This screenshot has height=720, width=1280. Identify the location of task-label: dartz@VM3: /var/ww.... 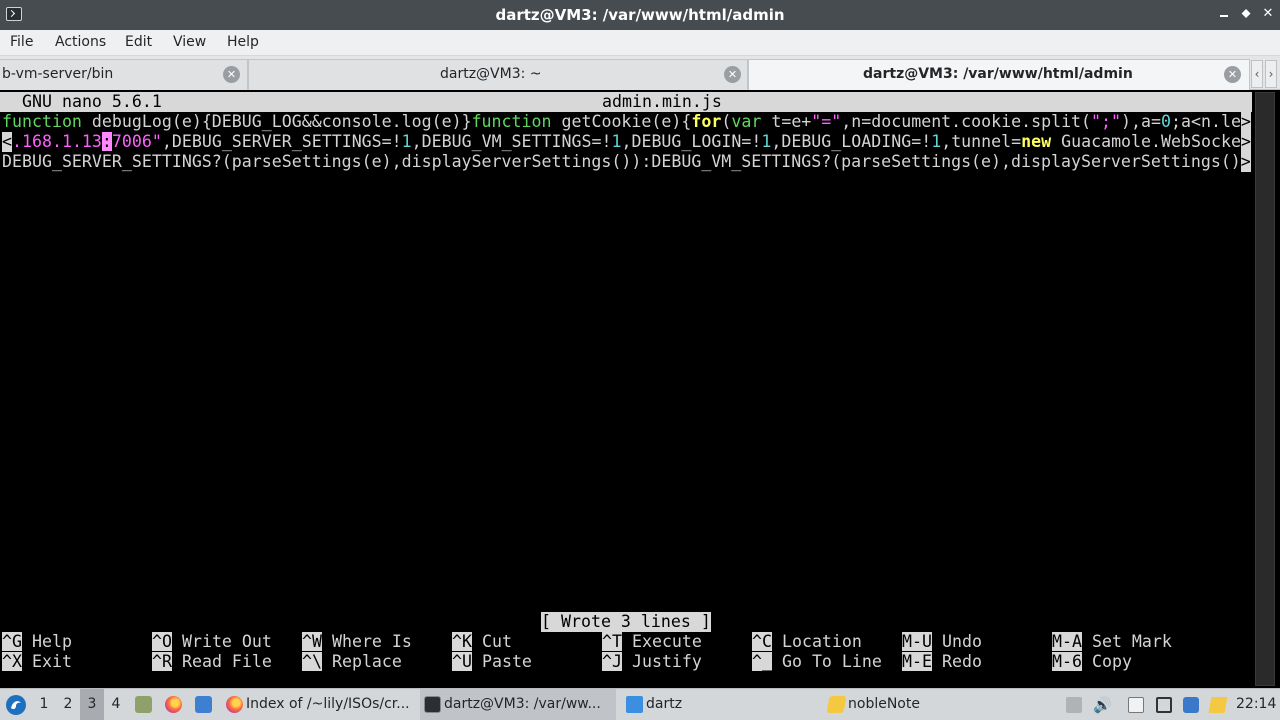
(522, 704).